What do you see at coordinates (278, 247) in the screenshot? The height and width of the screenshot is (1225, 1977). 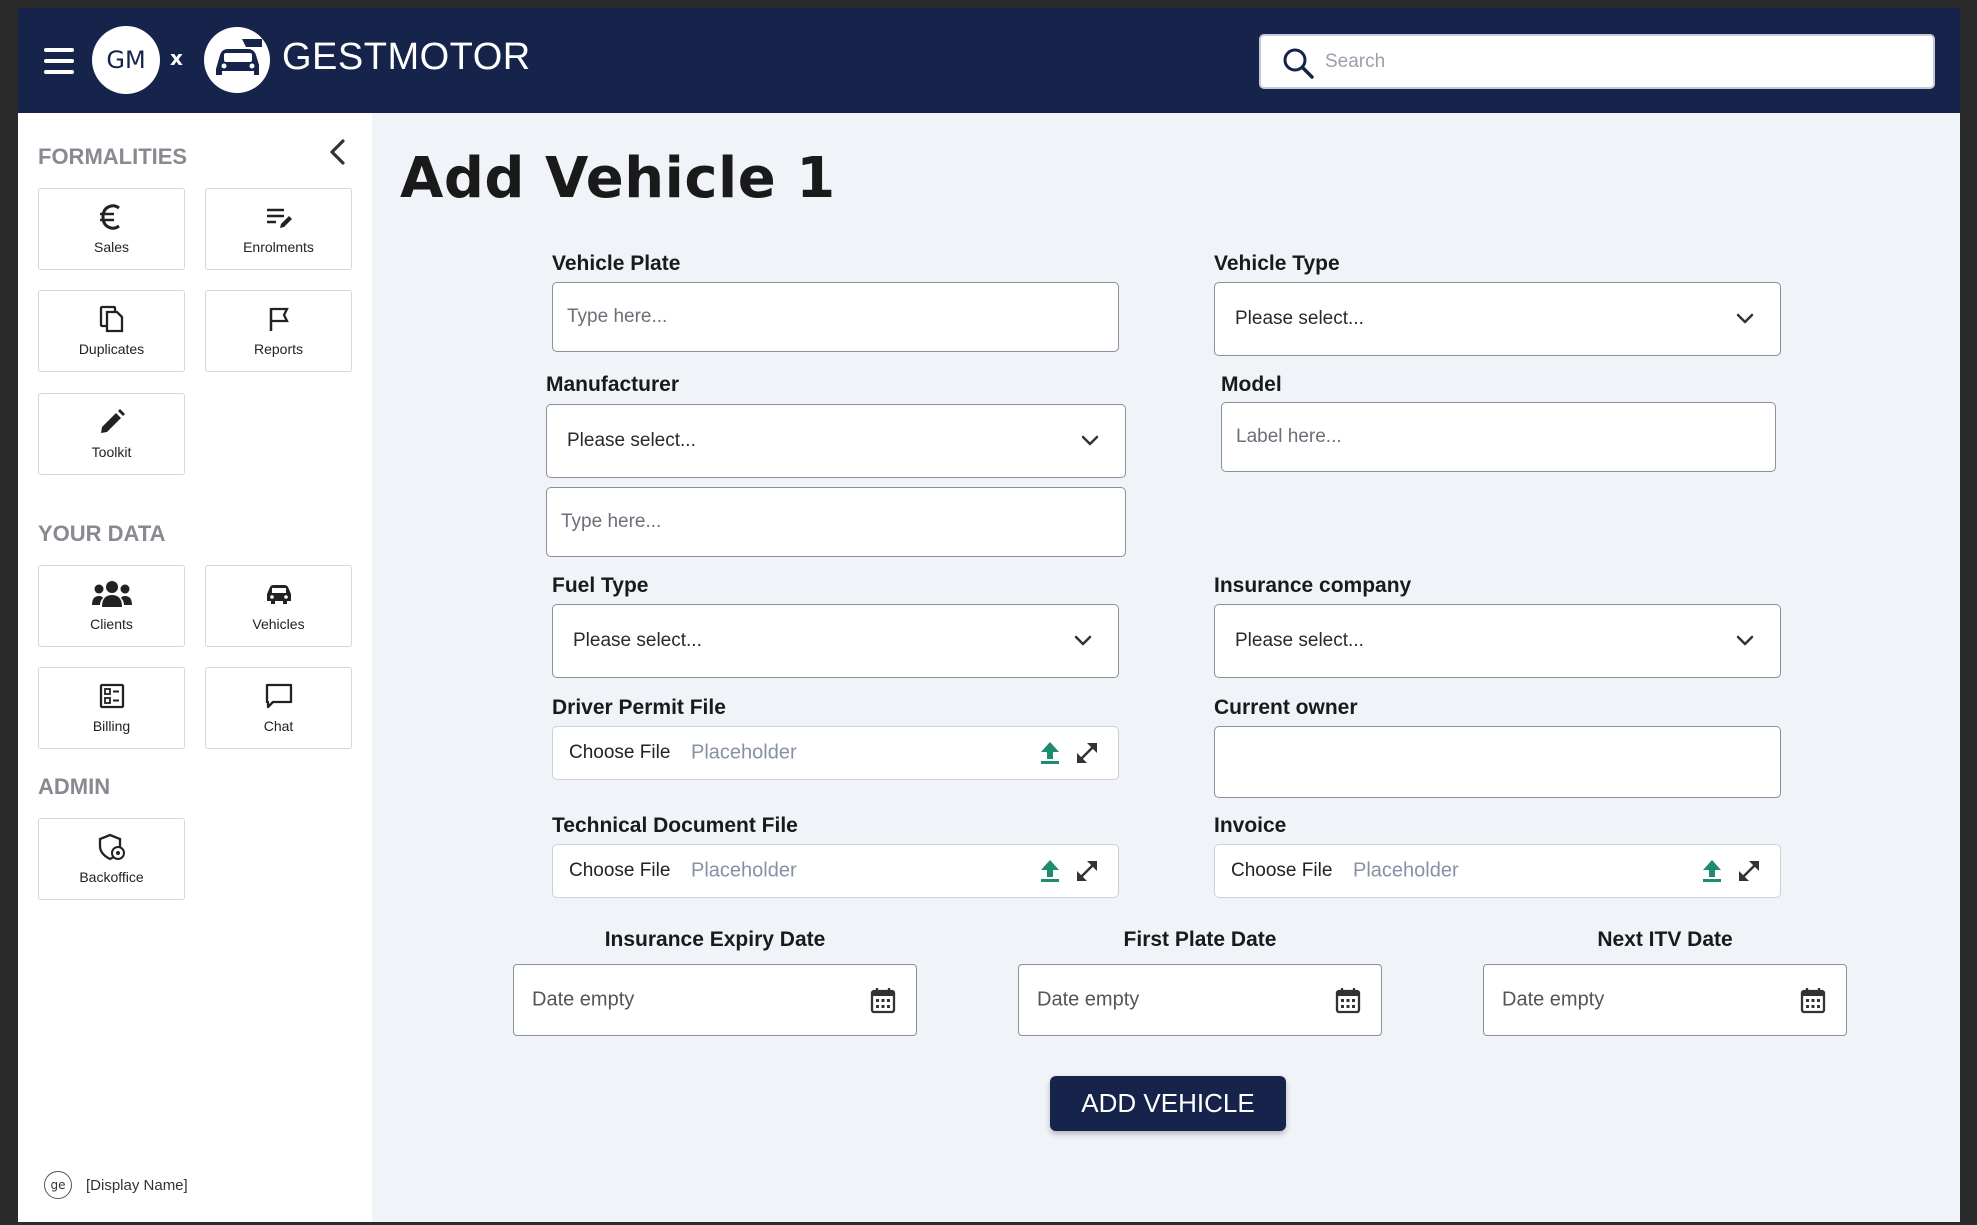 I see `sidebar-tile-label: Enrolments` at bounding box center [278, 247].